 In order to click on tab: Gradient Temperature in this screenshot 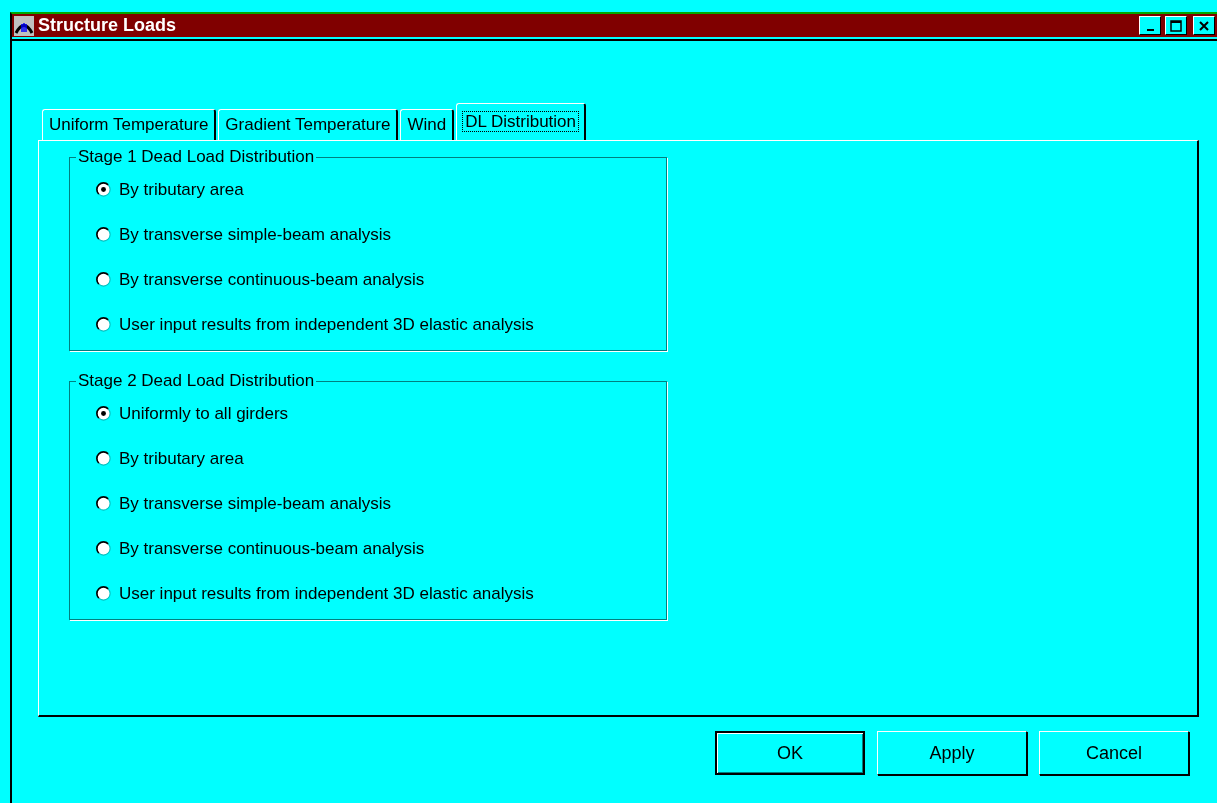, I will do `click(308, 124)`.